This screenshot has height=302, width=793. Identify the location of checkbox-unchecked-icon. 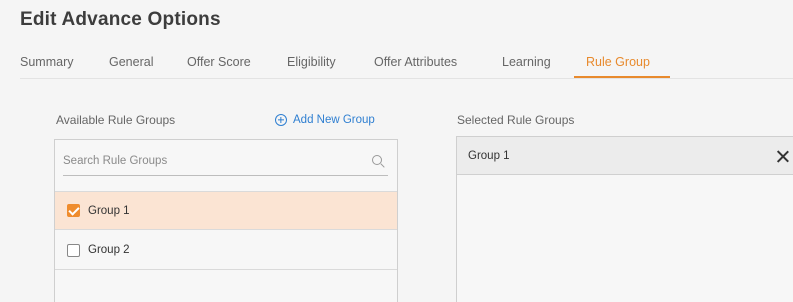
(73, 250).